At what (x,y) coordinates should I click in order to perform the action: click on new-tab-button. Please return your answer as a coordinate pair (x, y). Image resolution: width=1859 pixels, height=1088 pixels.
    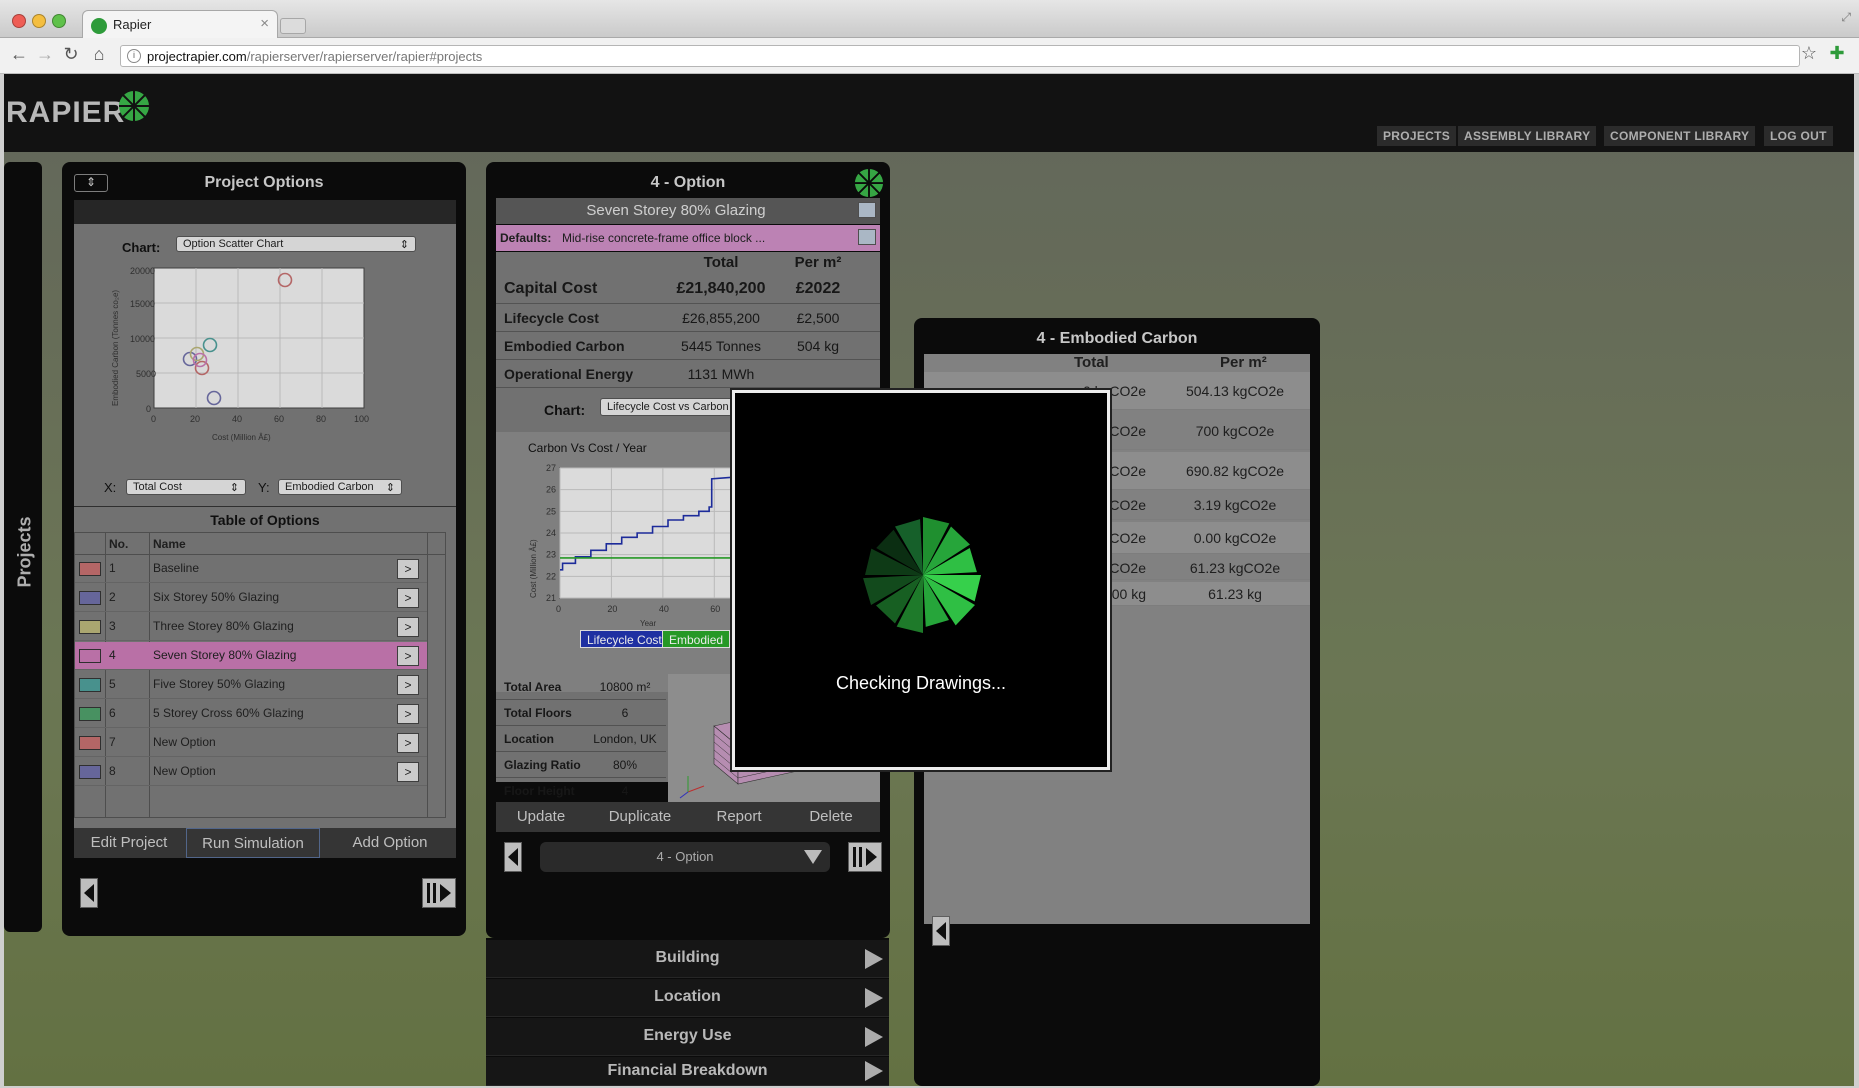
    Looking at the image, I should click on (293, 26).